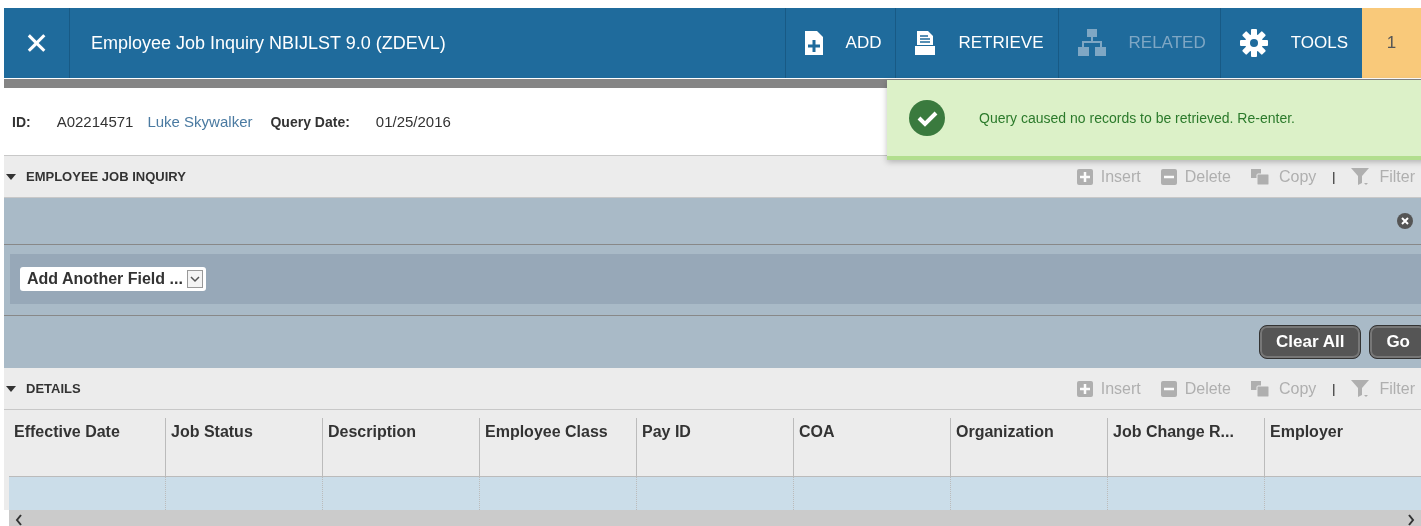  Describe the element at coordinates (715, 447) in the screenshot. I see `column-header: Pay ID` at that location.